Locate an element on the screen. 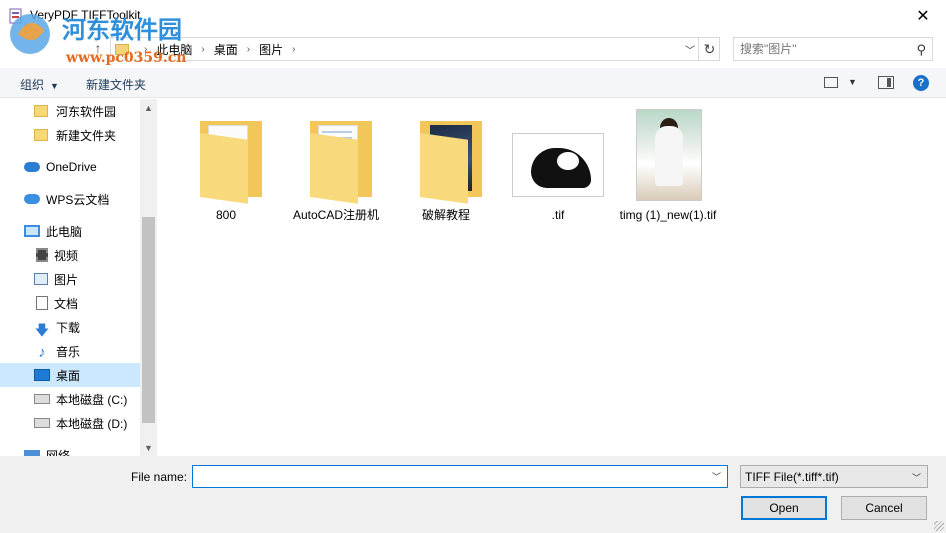 This screenshot has width=946, height=533. nav-item: 视频 is located at coordinates (70, 255).